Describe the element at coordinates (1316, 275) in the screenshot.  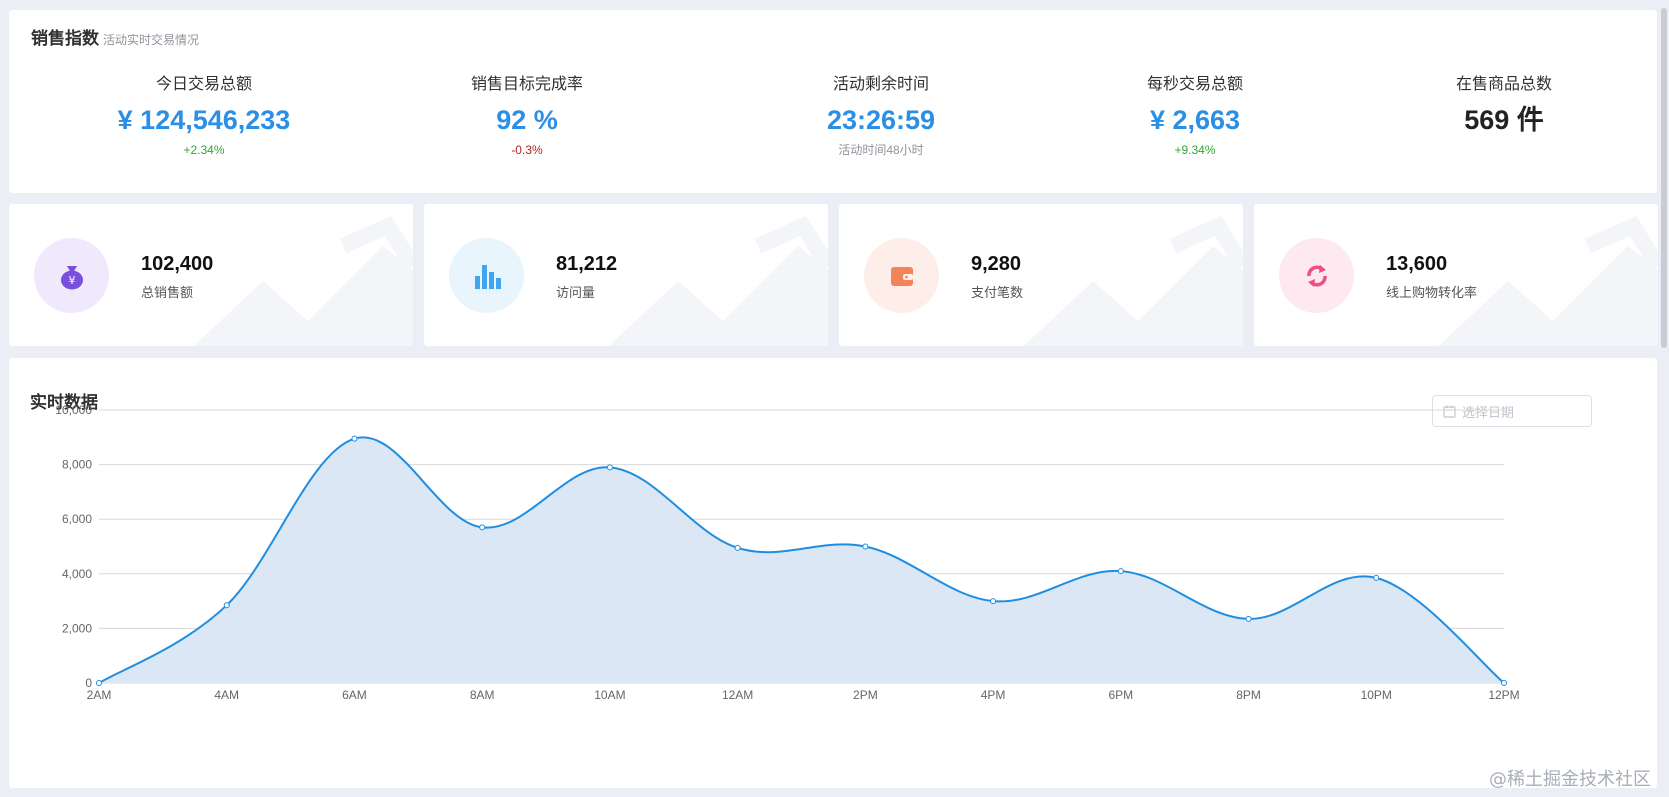
I see `refresh-icon` at that location.